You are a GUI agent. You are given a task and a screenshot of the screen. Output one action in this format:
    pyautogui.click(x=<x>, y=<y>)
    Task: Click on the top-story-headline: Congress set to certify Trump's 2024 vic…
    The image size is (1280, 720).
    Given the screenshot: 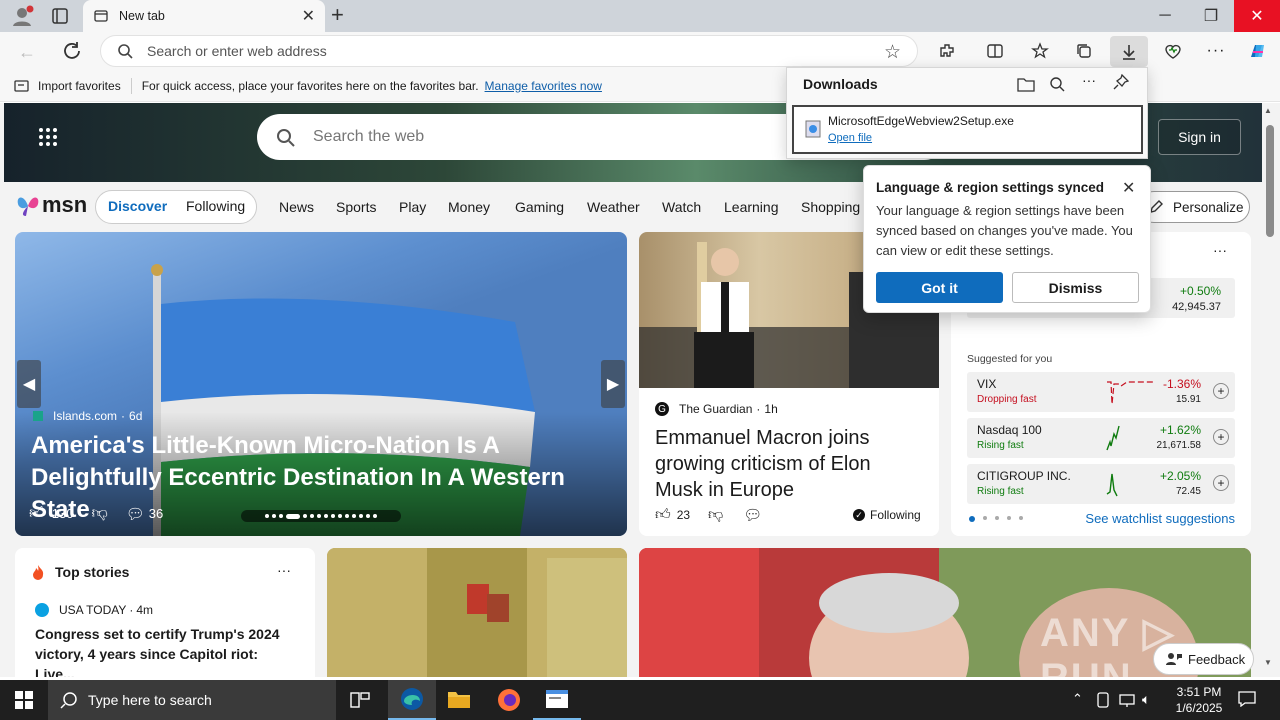 What is the action you would take?
    pyautogui.click(x=167, y=650)
    